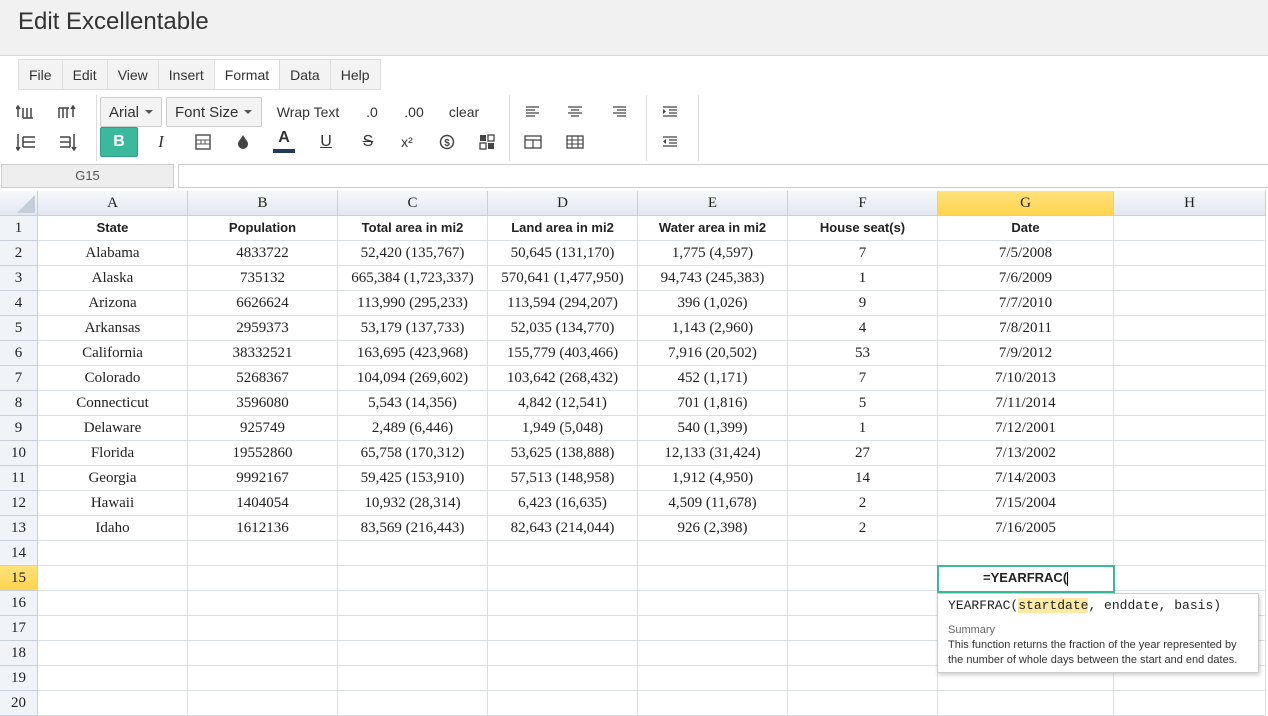  What do you see at coordinates (713, 478) in the screenshot?
I see `cell-e11: 1,912 (4,950)` at bounding box center [713, 478].